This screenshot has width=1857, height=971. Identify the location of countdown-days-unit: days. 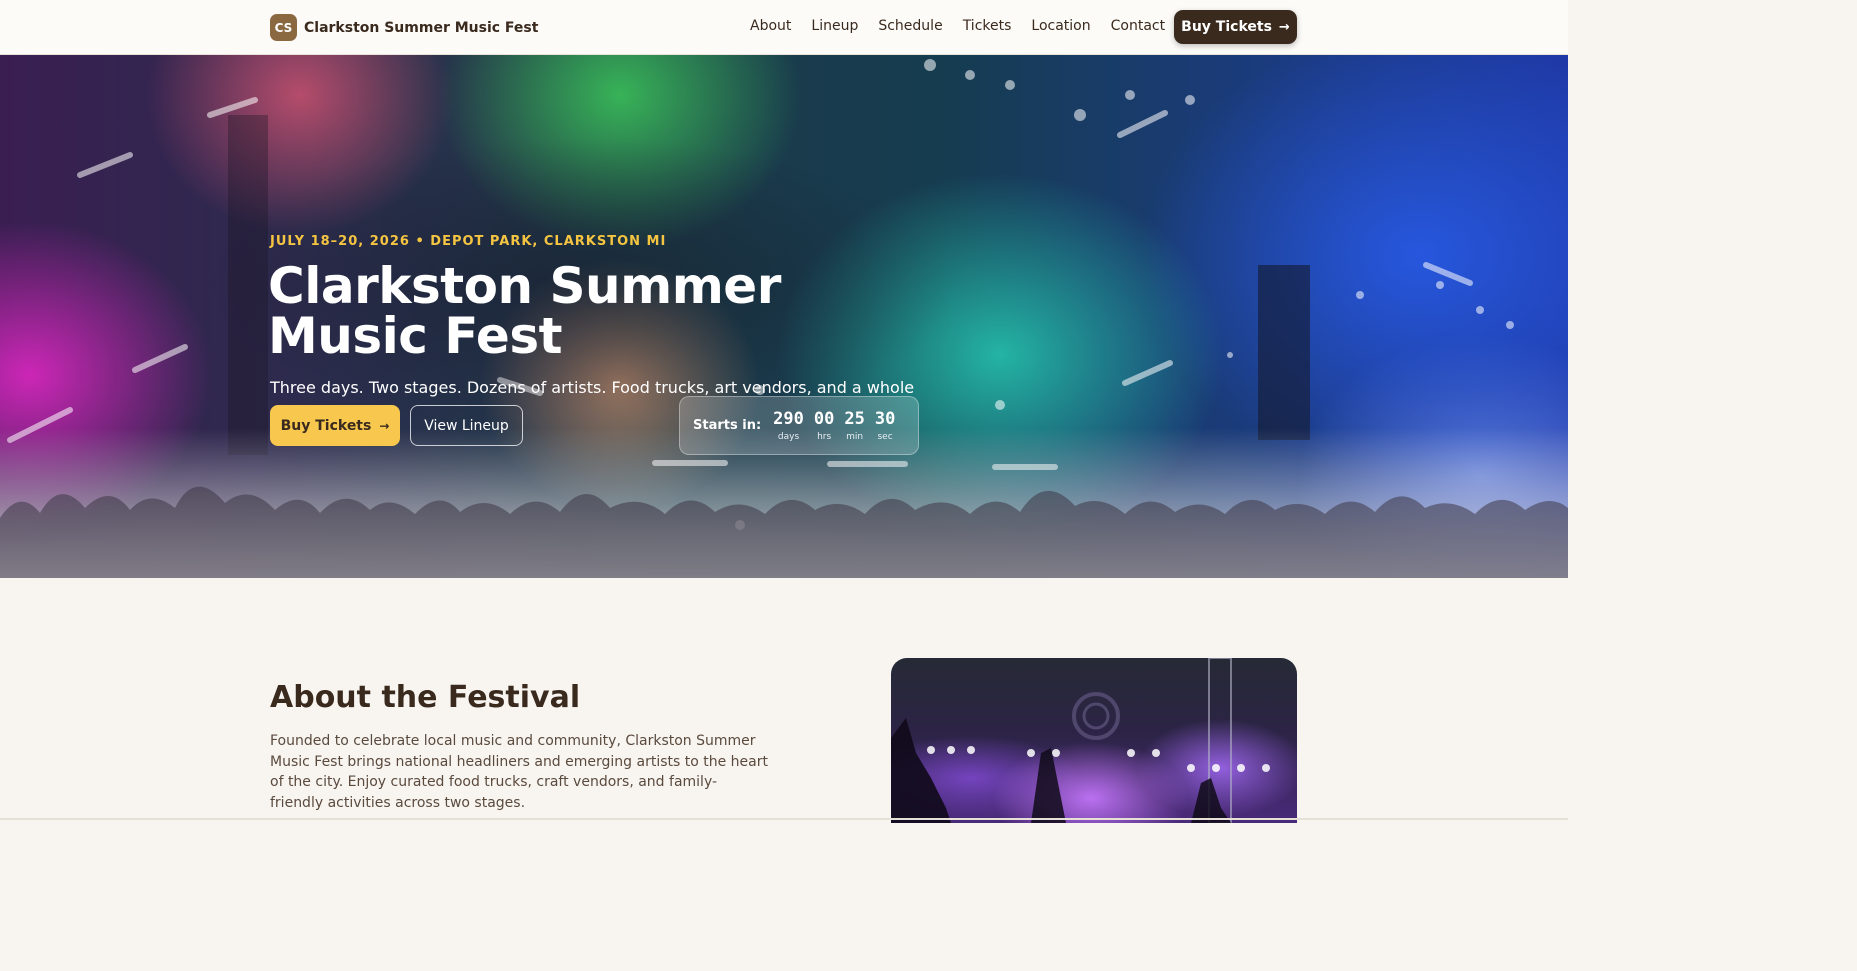
(788, 436).